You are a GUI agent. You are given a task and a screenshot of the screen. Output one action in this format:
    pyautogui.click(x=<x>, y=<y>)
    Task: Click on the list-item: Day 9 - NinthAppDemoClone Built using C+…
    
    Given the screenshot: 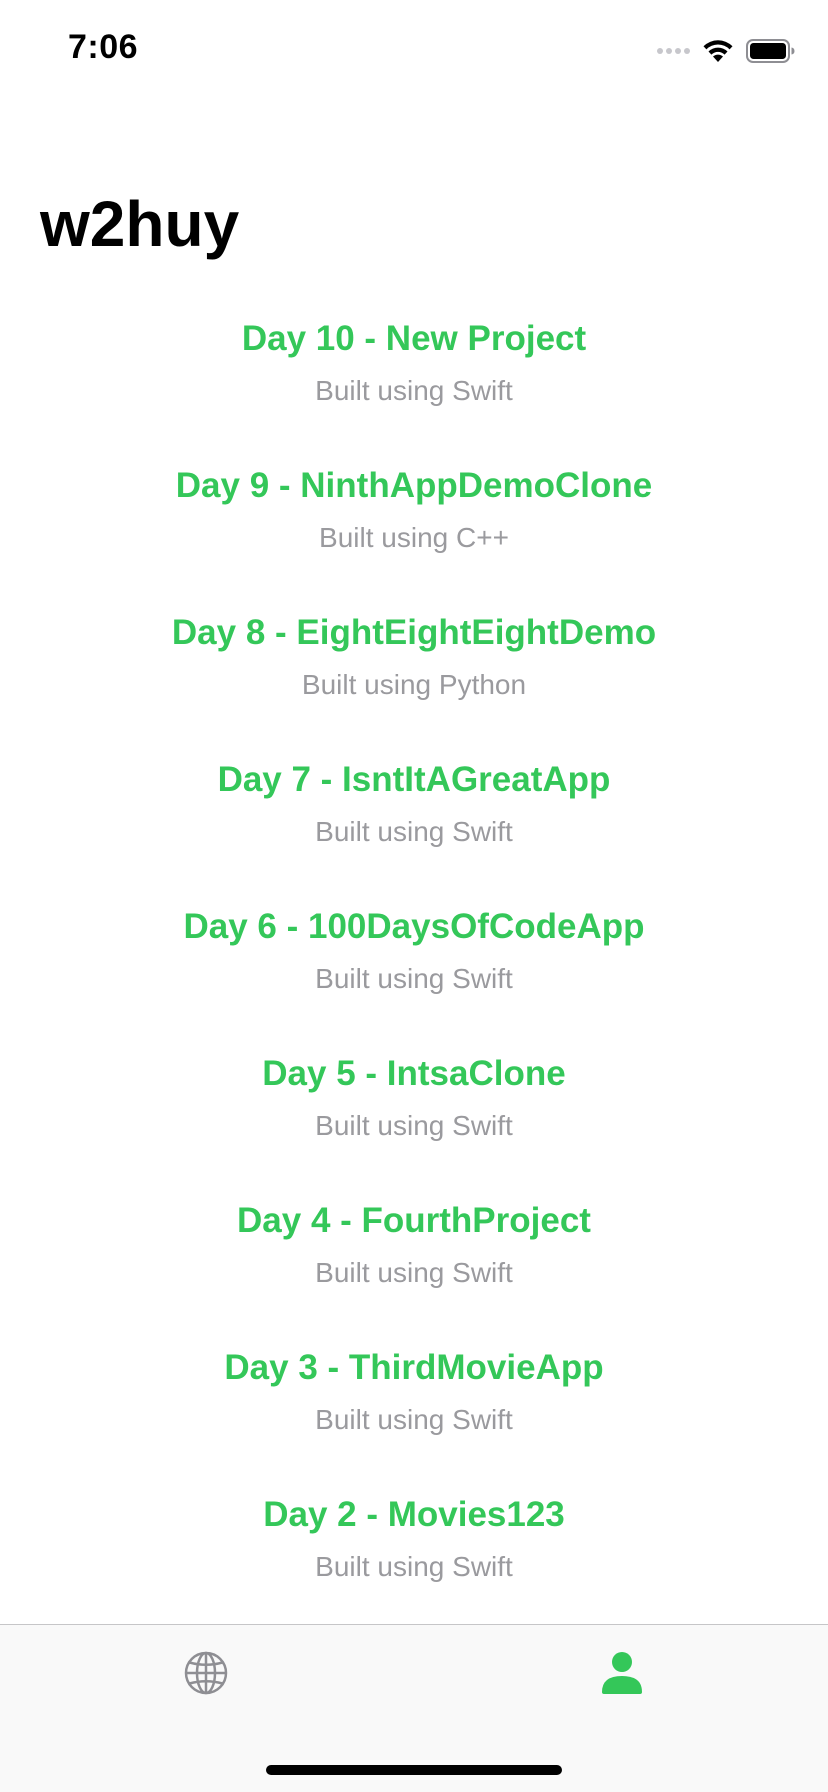 What is the action you would take?
    pyautogui.click(x=414, y=530)
    